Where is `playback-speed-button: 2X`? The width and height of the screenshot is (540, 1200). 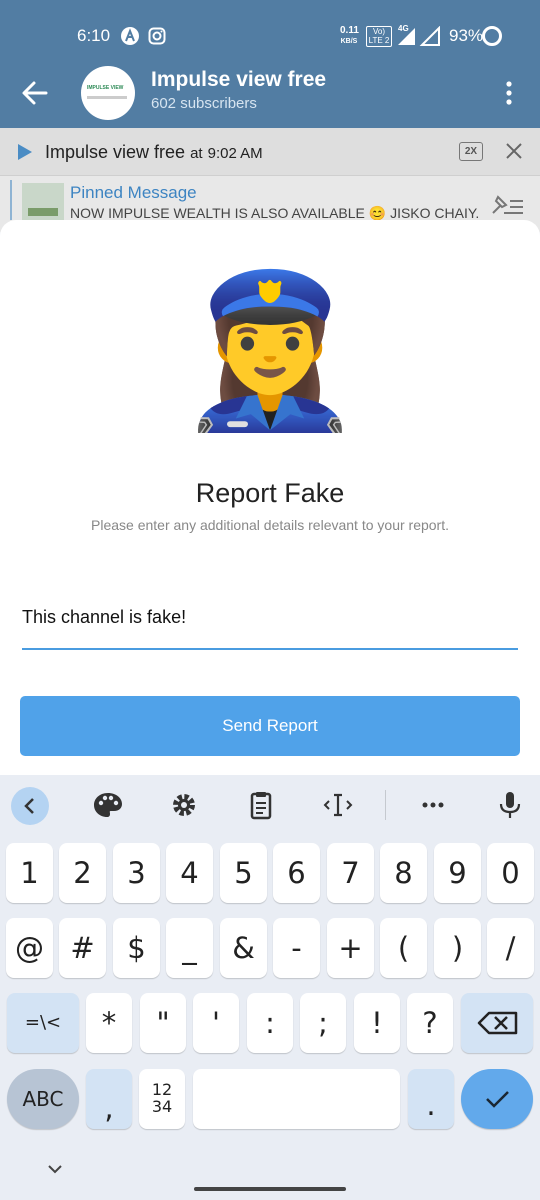 playback-speed-button: 2X is located at coordinates (471, 151).